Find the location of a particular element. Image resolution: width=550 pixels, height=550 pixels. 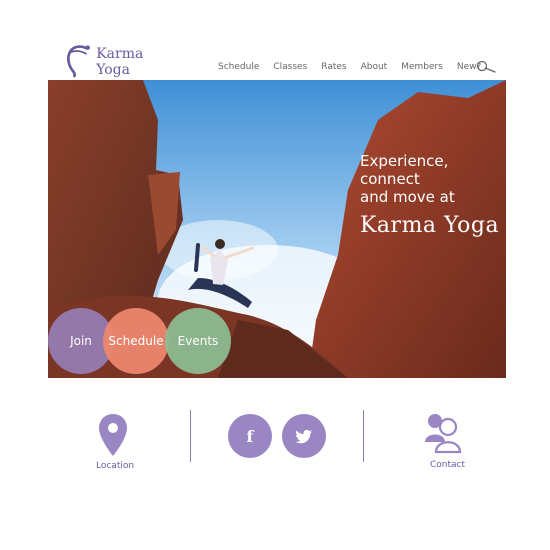

tagline-line: Experience, is located at coordinates (404, 161).